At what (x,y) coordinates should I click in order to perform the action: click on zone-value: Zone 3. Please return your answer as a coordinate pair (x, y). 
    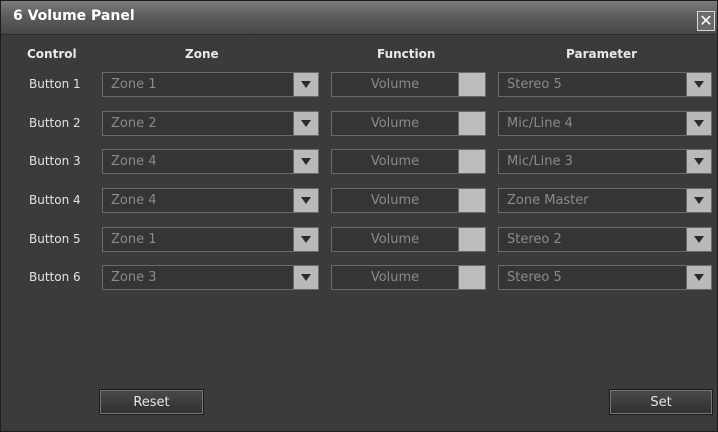
    Looking at the image, I should click on (134, 277).